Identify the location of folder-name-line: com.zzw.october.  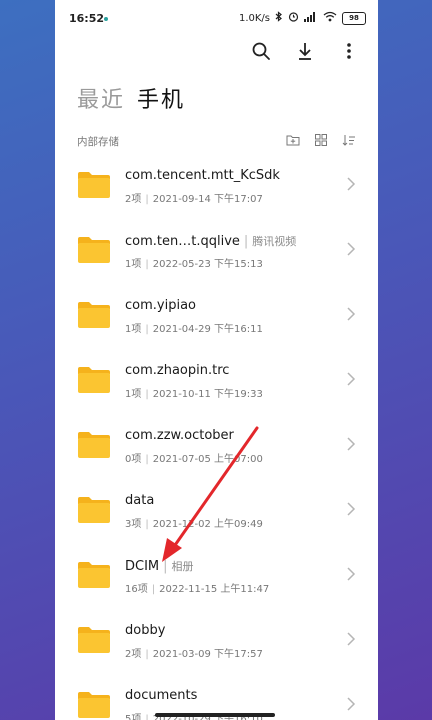
(179, 435).